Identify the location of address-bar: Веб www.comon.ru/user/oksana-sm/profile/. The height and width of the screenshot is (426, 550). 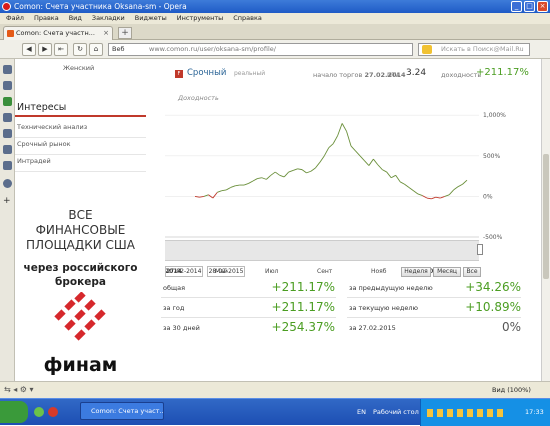
(260, 49).